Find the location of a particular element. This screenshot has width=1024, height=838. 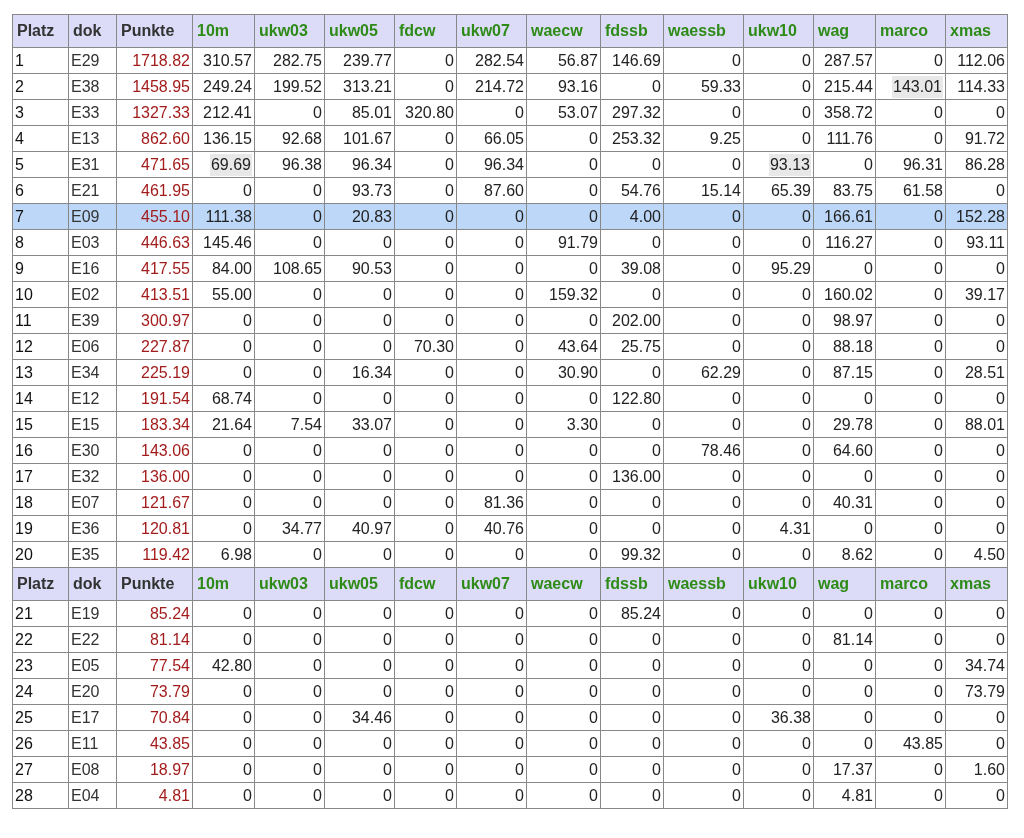

table-cell: 34.74 is located at coordinates (984, 665).